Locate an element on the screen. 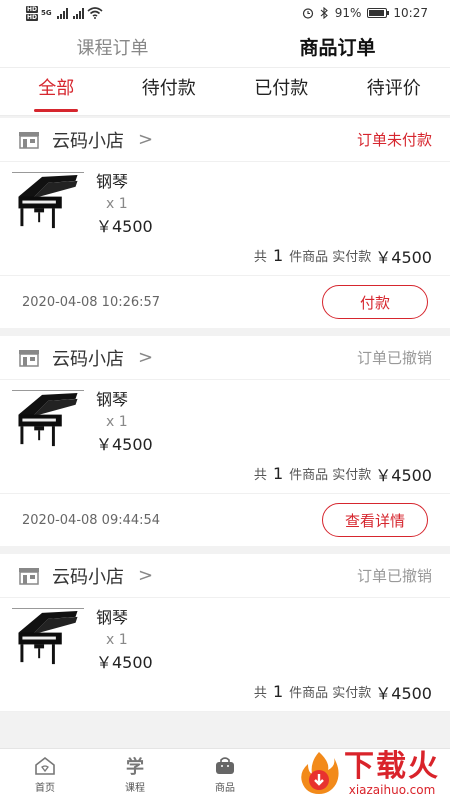 The width and height of the screenshot is (450, 800). battery-fill is located at coordinates (376, 13).